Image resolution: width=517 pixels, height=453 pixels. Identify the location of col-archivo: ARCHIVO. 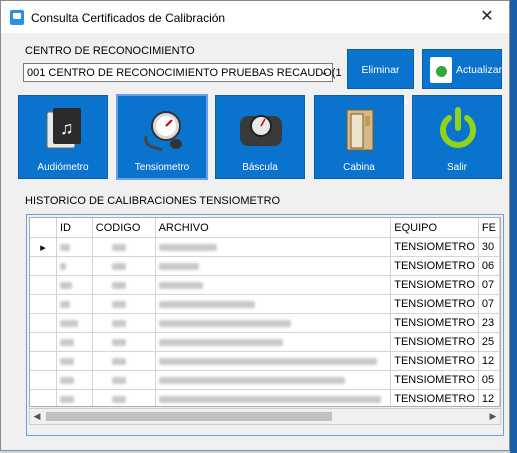
(273, 228).